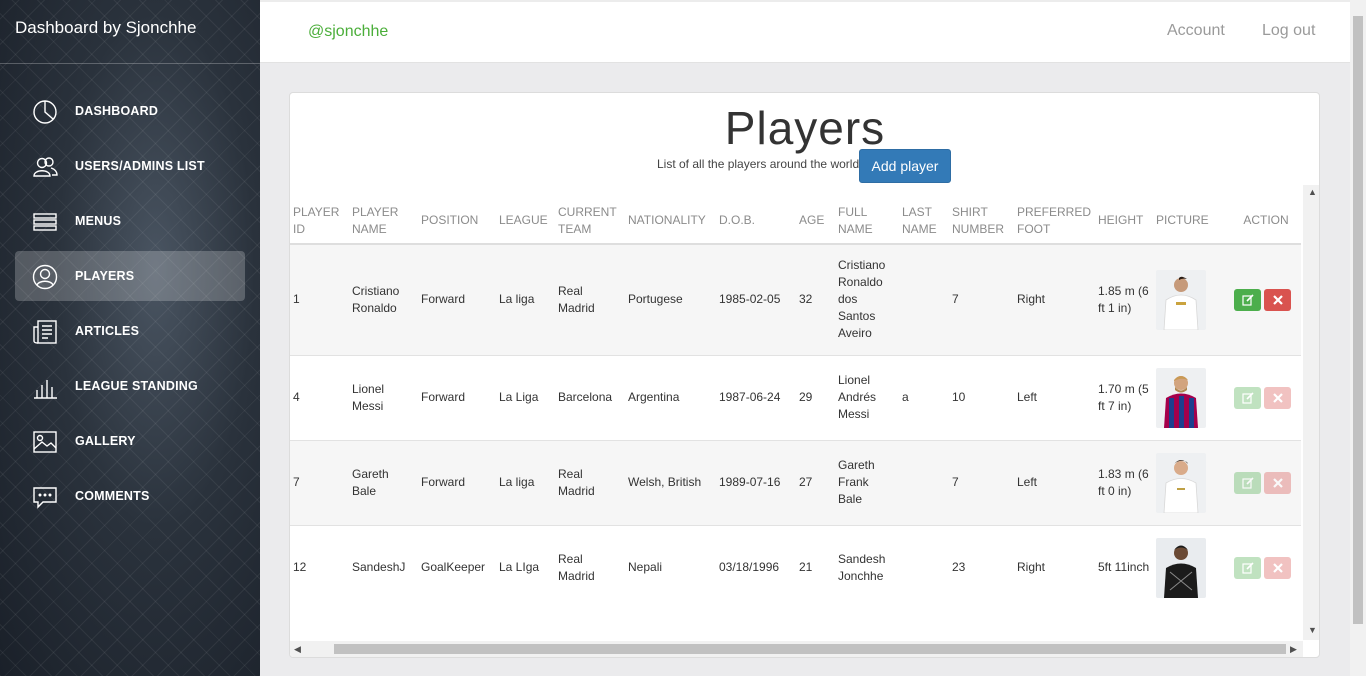 This screenshot has height=676, width=1366. Describe the element at coordinates (1311, 412) in the screenshot. I see `table-vertical-scrollbar: ▲ ▼` at that location.